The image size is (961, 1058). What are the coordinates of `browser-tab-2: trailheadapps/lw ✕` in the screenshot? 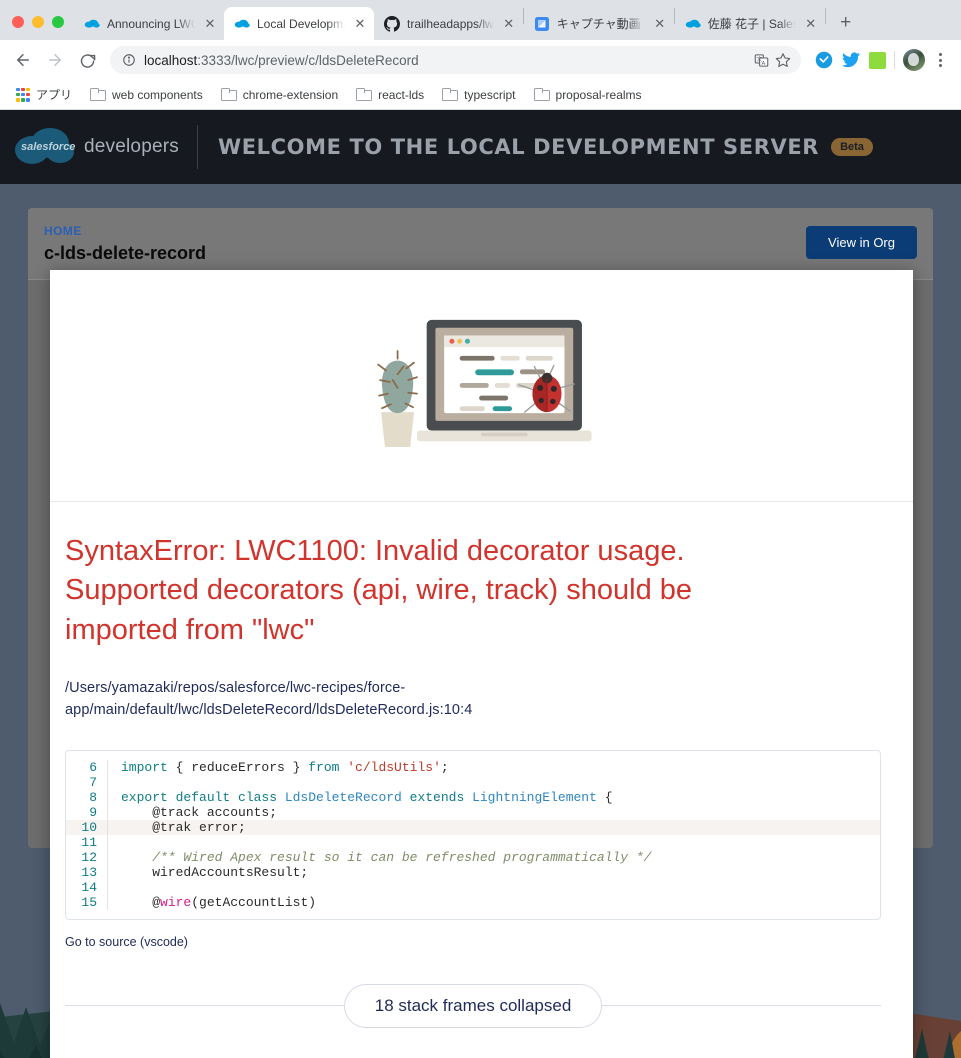 It's located at (448, 23).